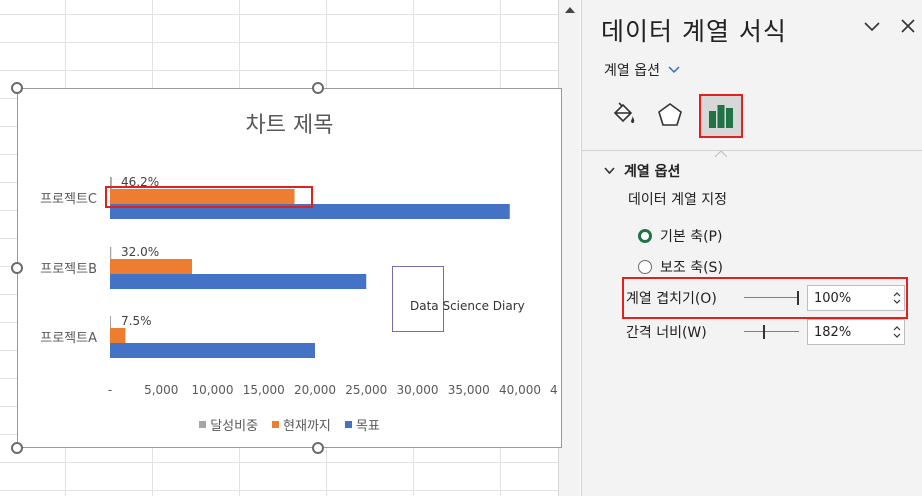 The width and height of the screenshot is (922, 496). I want to click on chart-legend: 달성비중 현재까지 목표, so click(289, 424).